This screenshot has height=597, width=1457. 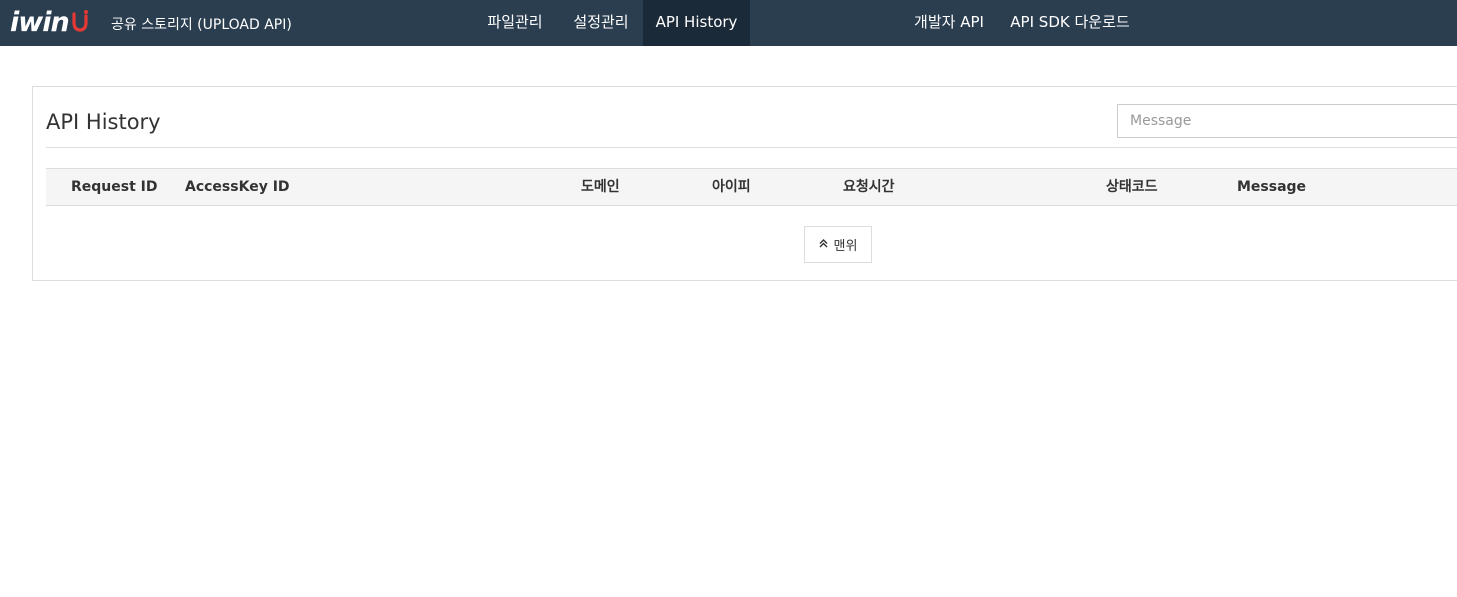 I want to click on logo: iwin, so click(x=50, y=23).